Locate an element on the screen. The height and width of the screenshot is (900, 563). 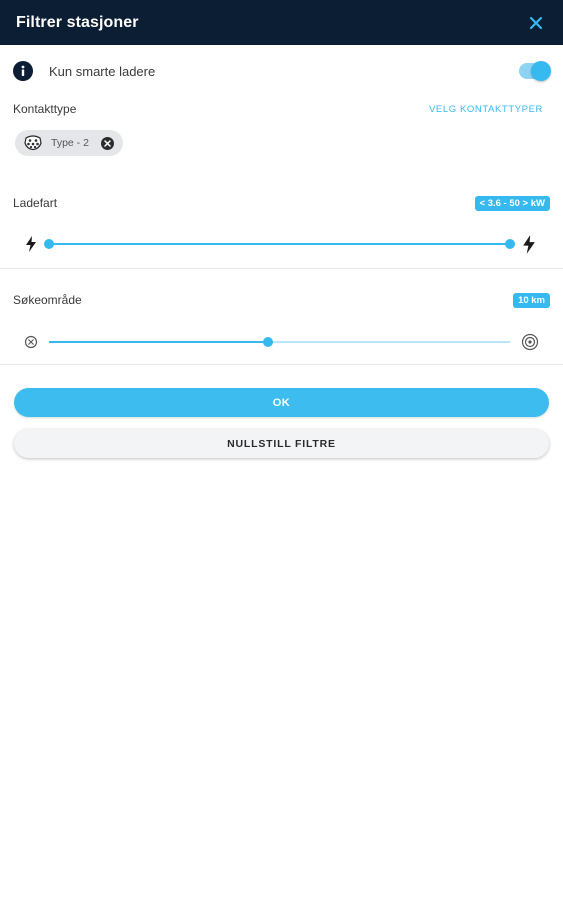
close-icon is located at coordinates (536, 22).